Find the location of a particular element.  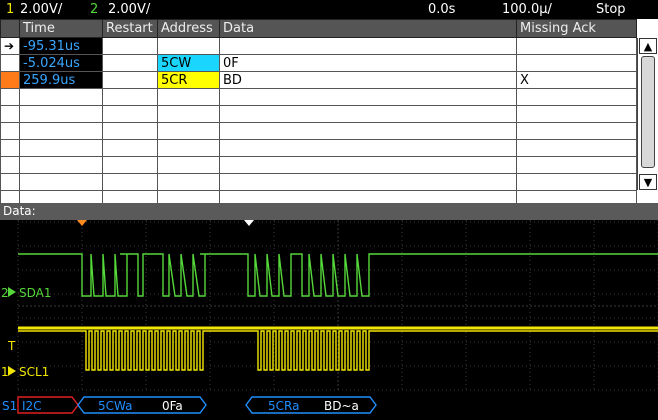

scroll-thumb is located at coordinates (648, 112).